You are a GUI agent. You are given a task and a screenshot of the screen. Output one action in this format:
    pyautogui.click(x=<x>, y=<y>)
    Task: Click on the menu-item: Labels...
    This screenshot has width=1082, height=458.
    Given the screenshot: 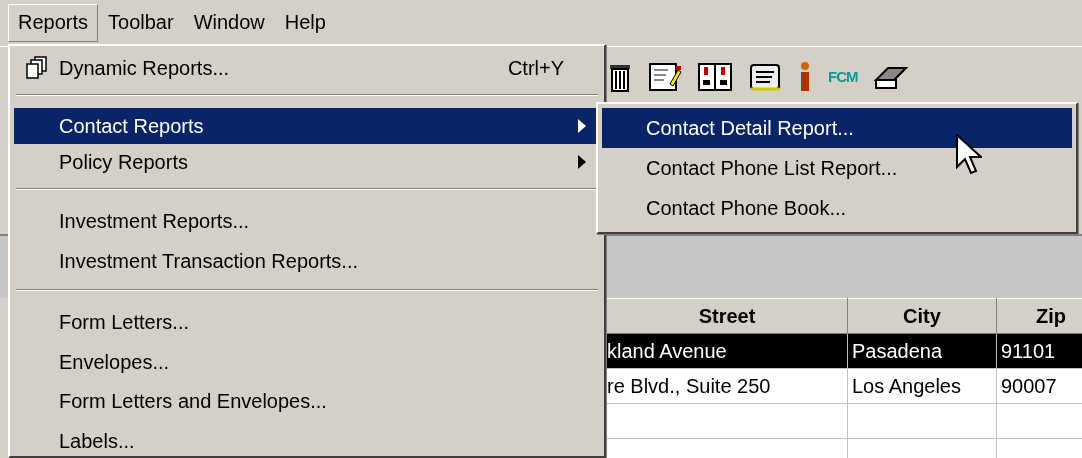 What is the action you would take?
    pyautogui.click(x=307, y=439)
    